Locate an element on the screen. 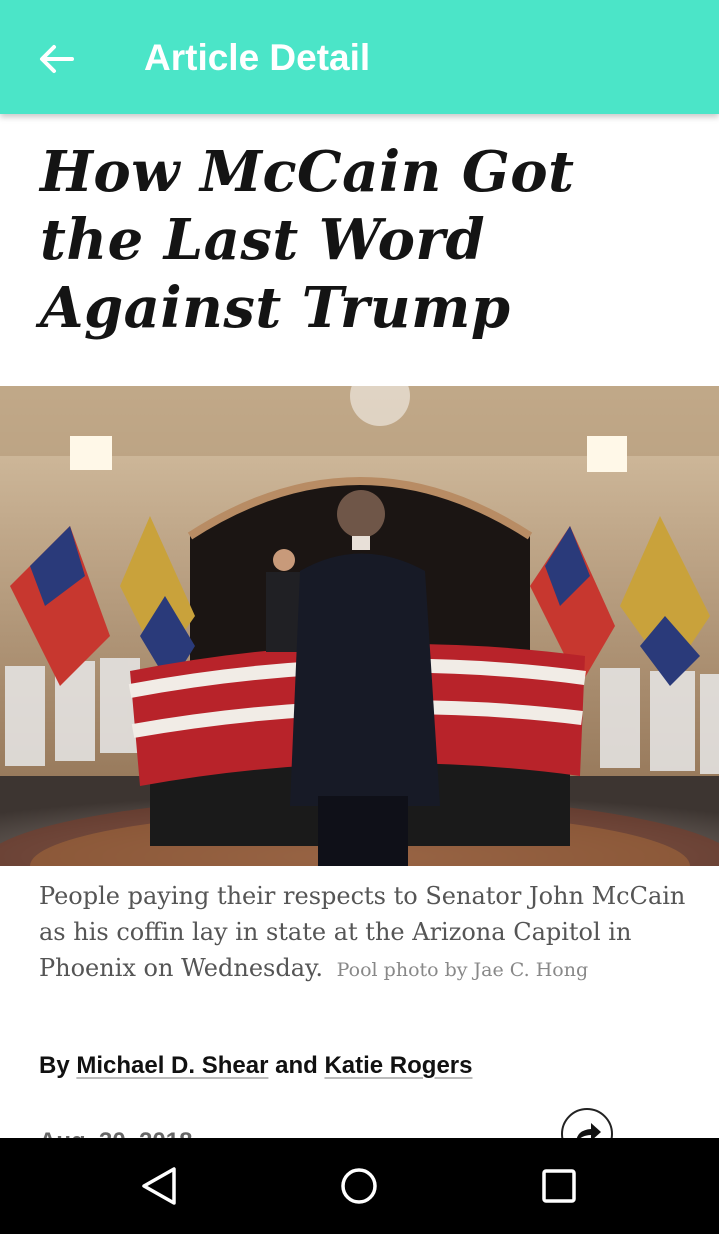 The width and height of the screenshot is (719, 1234). author-link-2: Katie Rogers is located at coordinates (398, 1065).